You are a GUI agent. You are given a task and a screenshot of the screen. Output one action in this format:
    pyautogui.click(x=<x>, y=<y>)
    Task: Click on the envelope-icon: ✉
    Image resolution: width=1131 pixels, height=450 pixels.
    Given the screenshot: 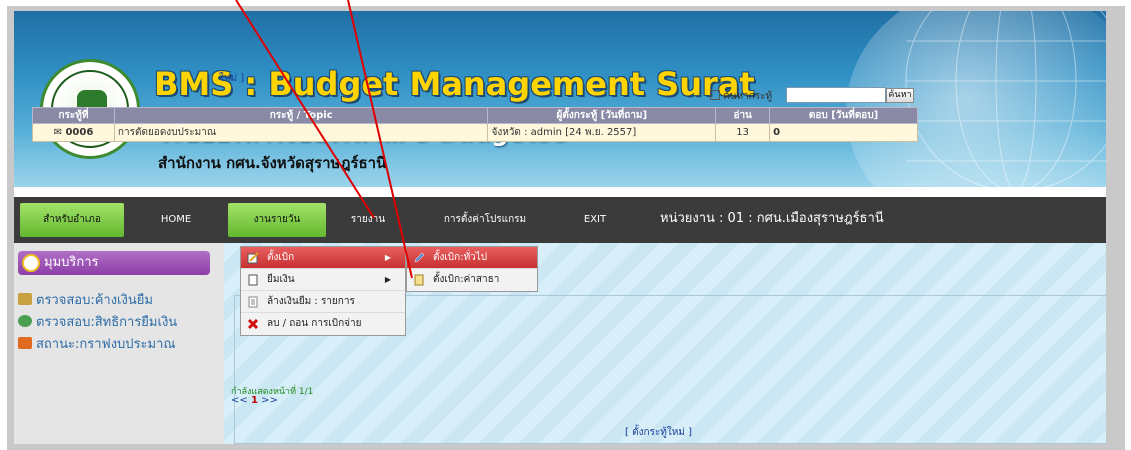 What is the action you would take?
    pyautogui.click(x=59, y=132)
    